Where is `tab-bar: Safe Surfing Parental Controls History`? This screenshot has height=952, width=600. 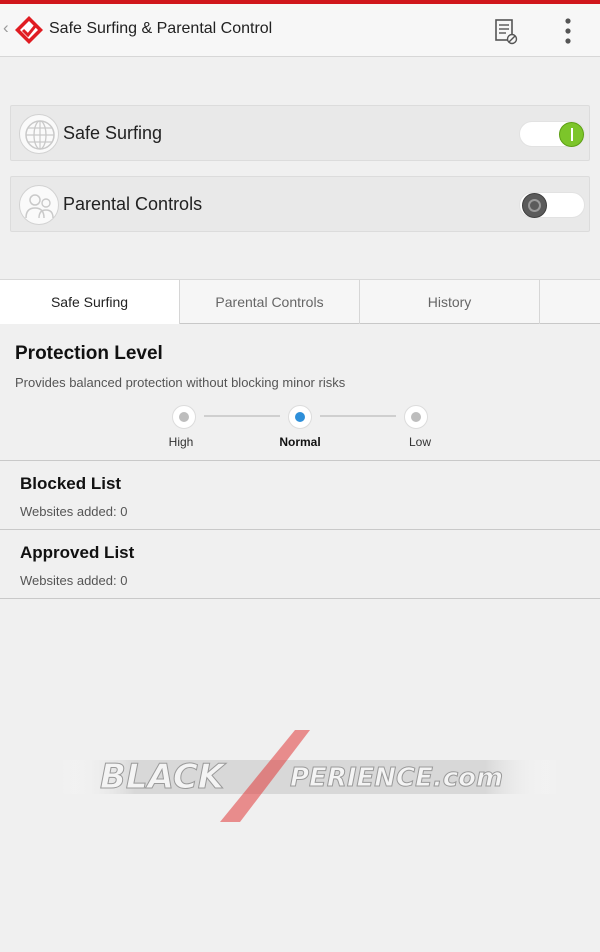
tab-bar: Safe Surfing Parental Controls History is located at coordinates (300, 301).